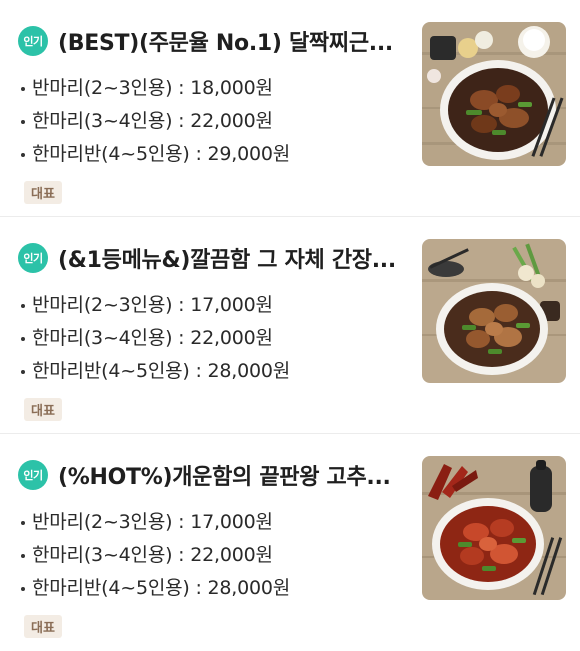 The height and width of the screenshot is (651, 580). Describe the element at coordinates (215, 88) in the screenshot. I see `price-option: 반마리(2~3인용) : 18,000원` at that location.